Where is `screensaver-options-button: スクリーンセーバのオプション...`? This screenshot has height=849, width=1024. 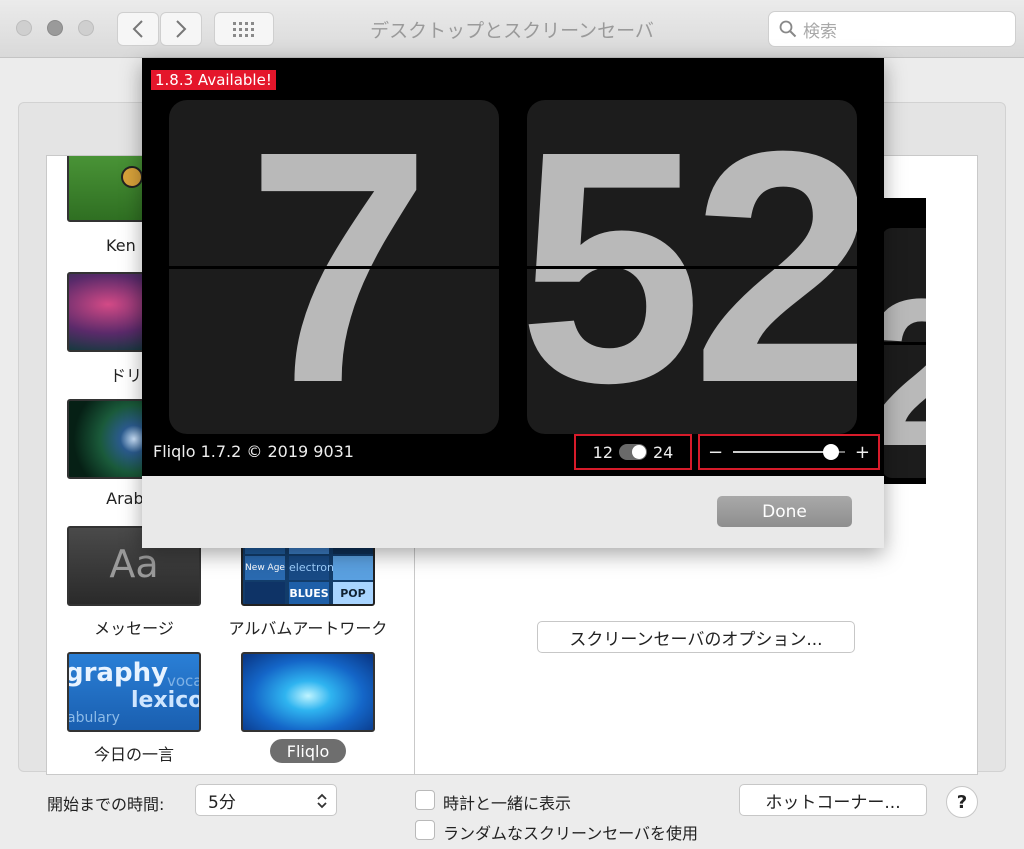
screensaver-options-button: スクリーンセーバのオプション... is located at coordinates (696, 637).